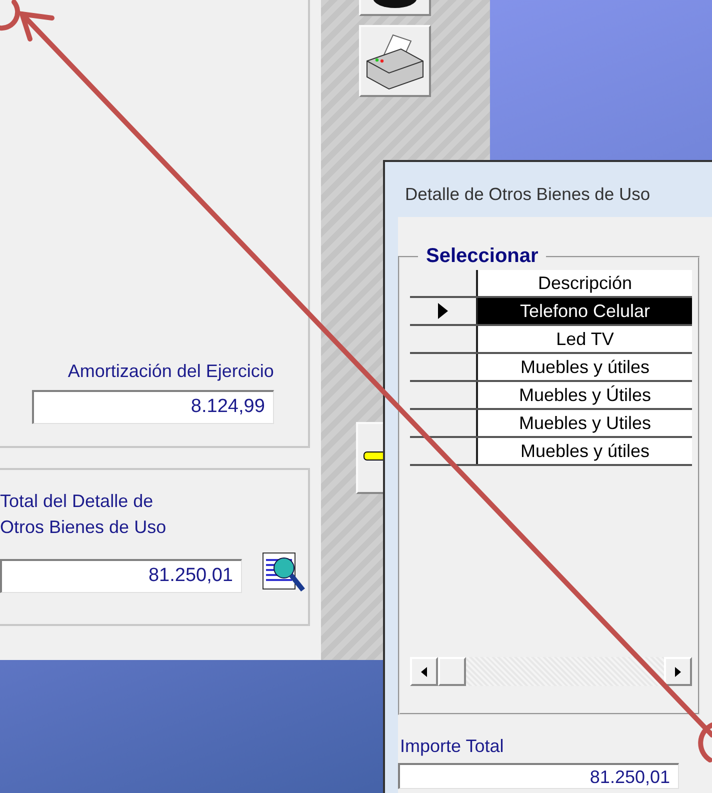 Image resolution: width=712 pixels, height=793 pixels. I want to click on scroll-right-button, so click(678, 671).